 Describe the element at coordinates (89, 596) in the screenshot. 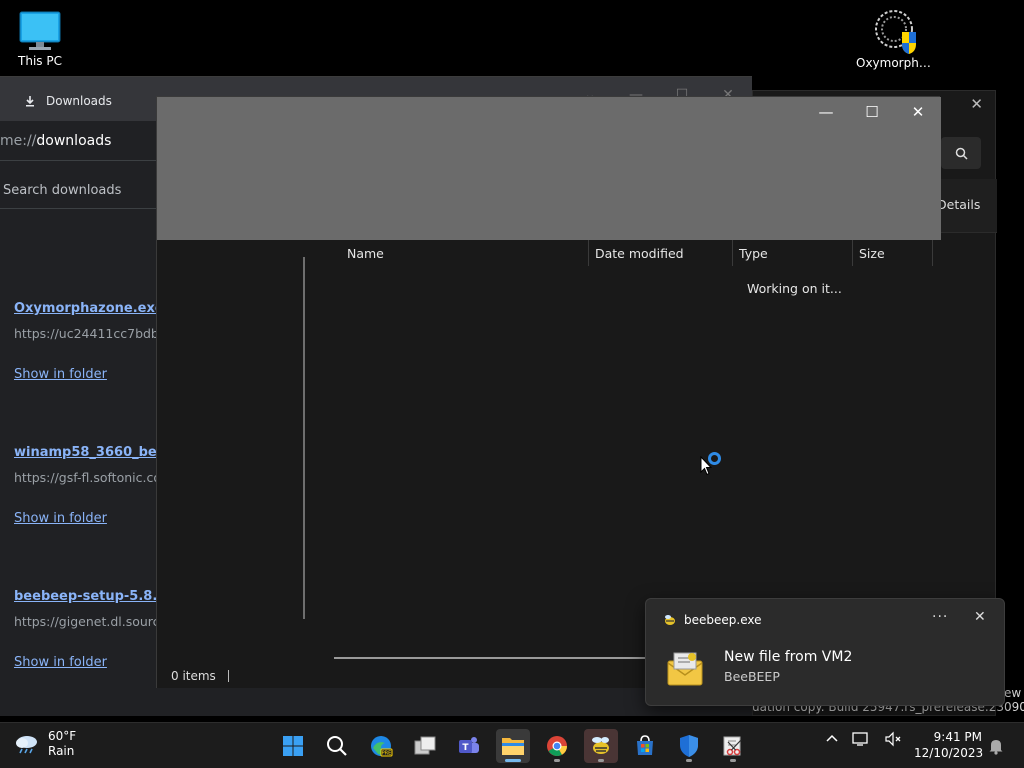

I see `download-name-link: beebeep-setup-5.8.6.exe` at that location.